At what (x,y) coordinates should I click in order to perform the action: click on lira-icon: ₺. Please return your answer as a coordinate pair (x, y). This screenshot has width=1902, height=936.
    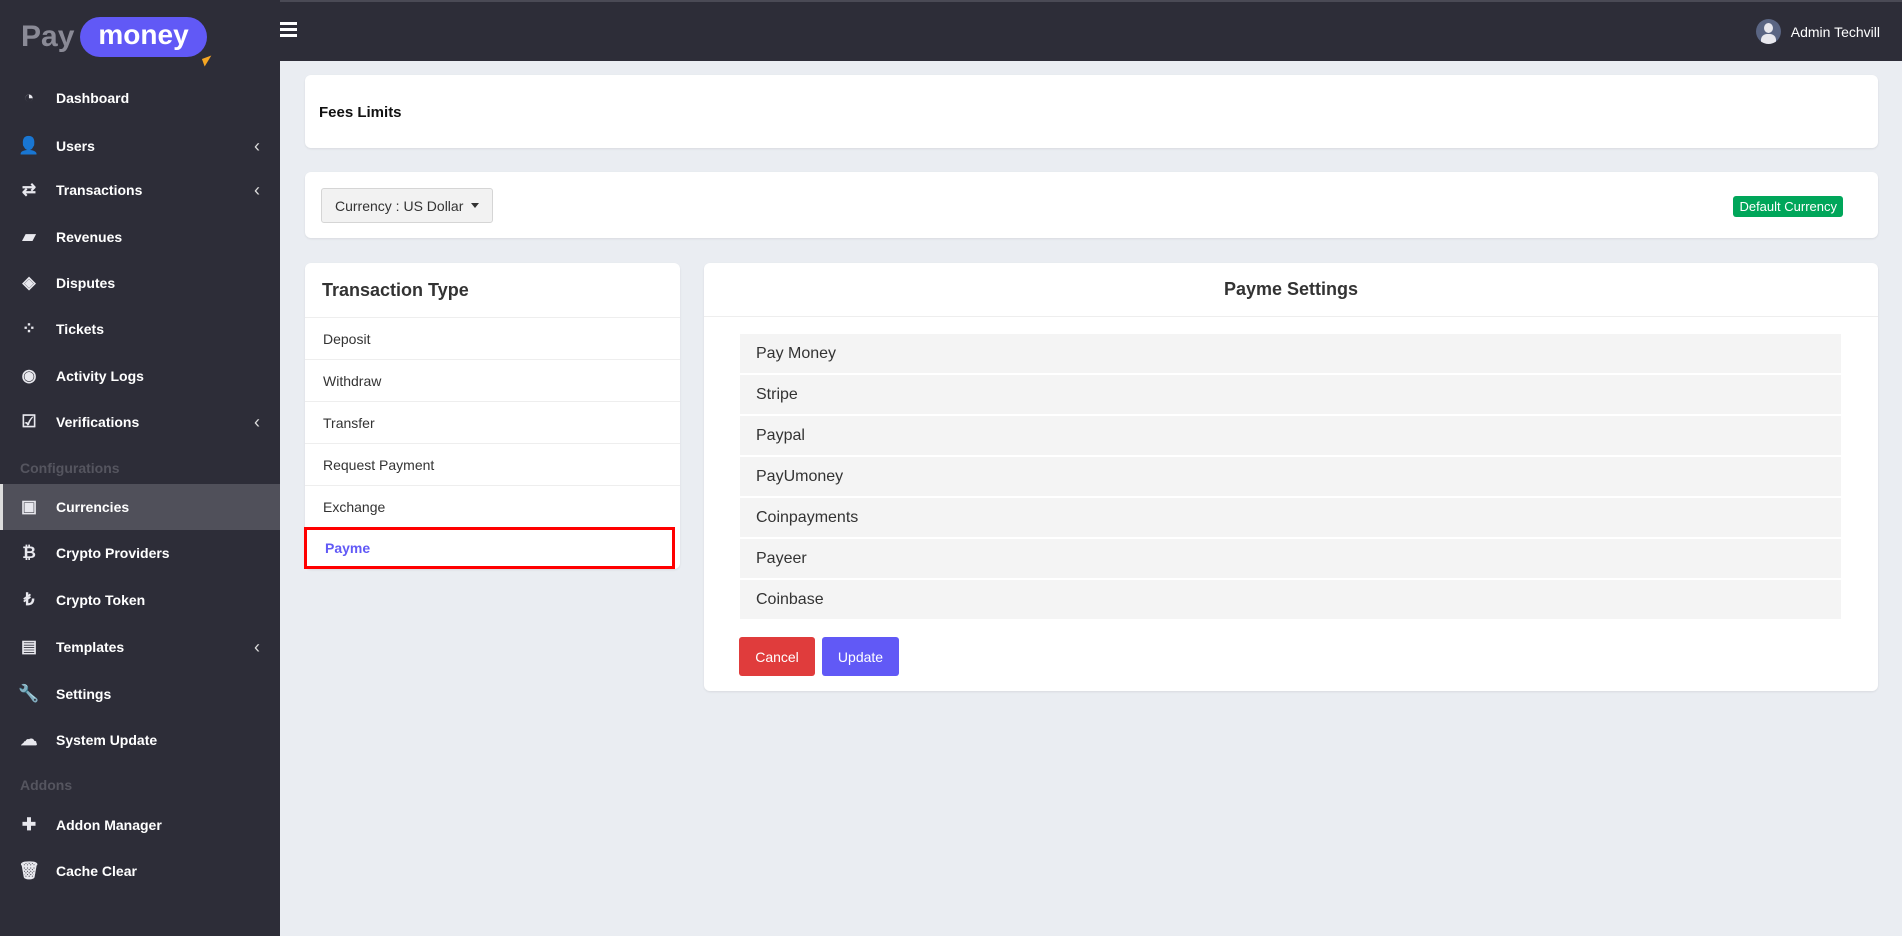
    Looking at the image, I should click on (29, 599).